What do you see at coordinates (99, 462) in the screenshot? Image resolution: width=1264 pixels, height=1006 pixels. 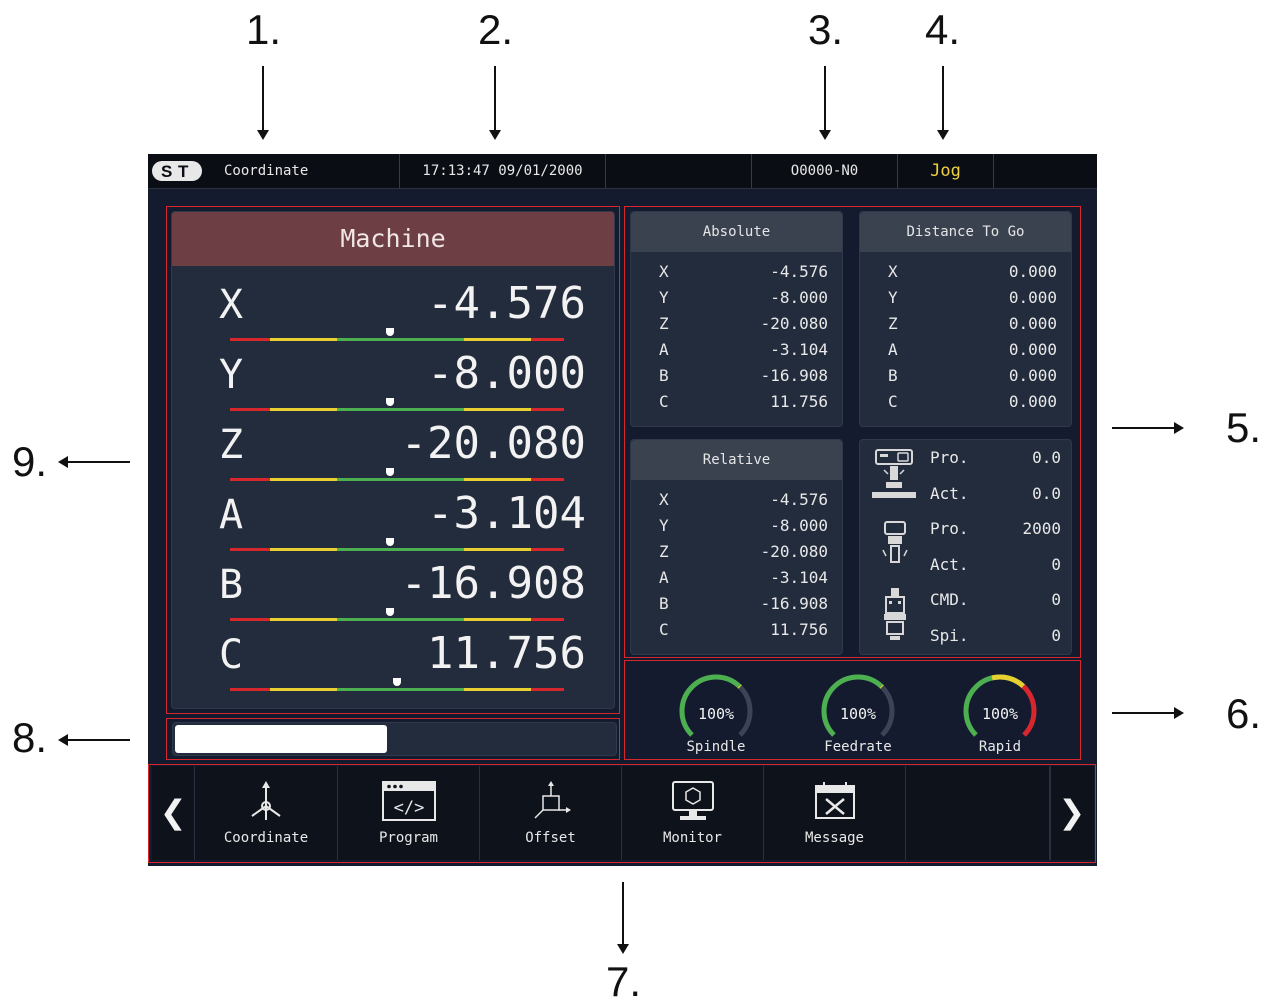 I see `callout-9-line` at bounding box center [99, 462].